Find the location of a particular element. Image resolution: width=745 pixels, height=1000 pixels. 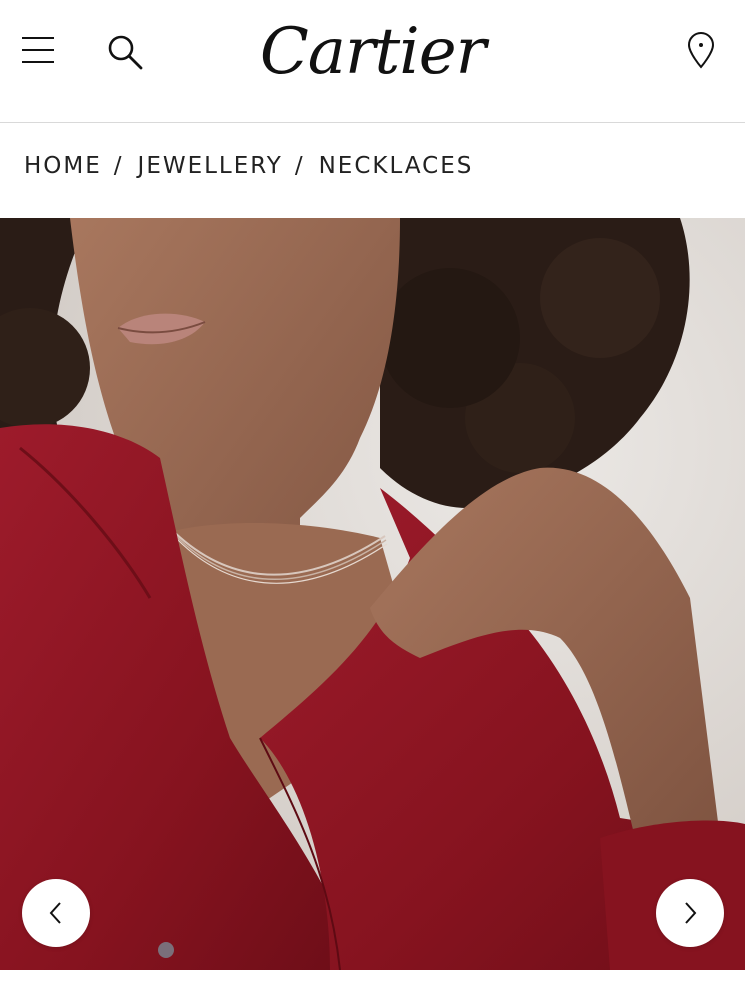

site-header: Cartier is located at coordinates (372, 61).